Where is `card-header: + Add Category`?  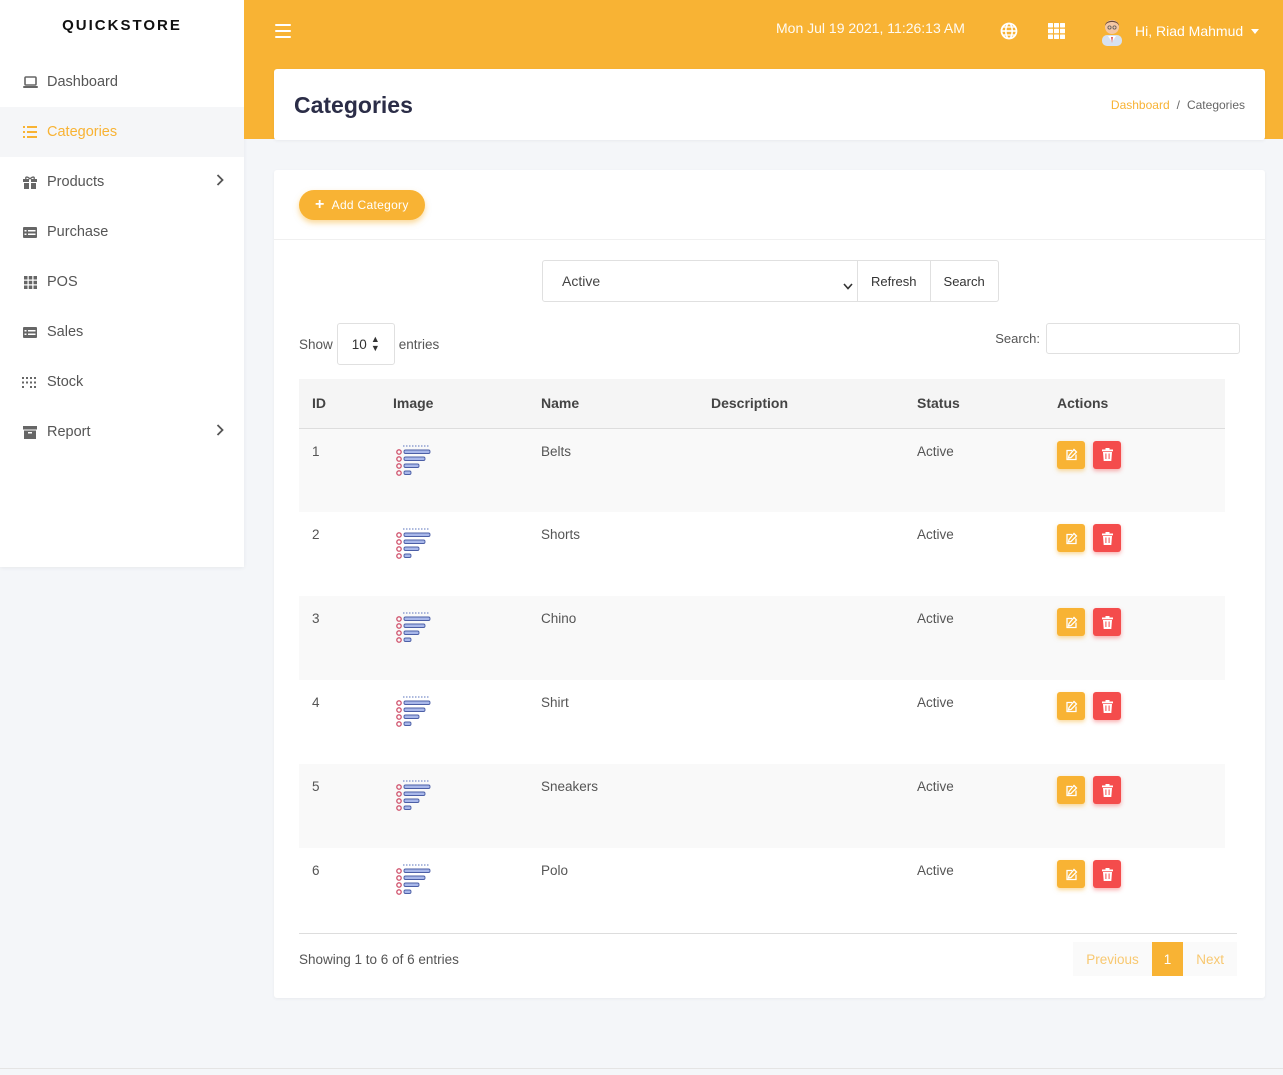 card-header: + Add Category is located at coordinates (769, 205).